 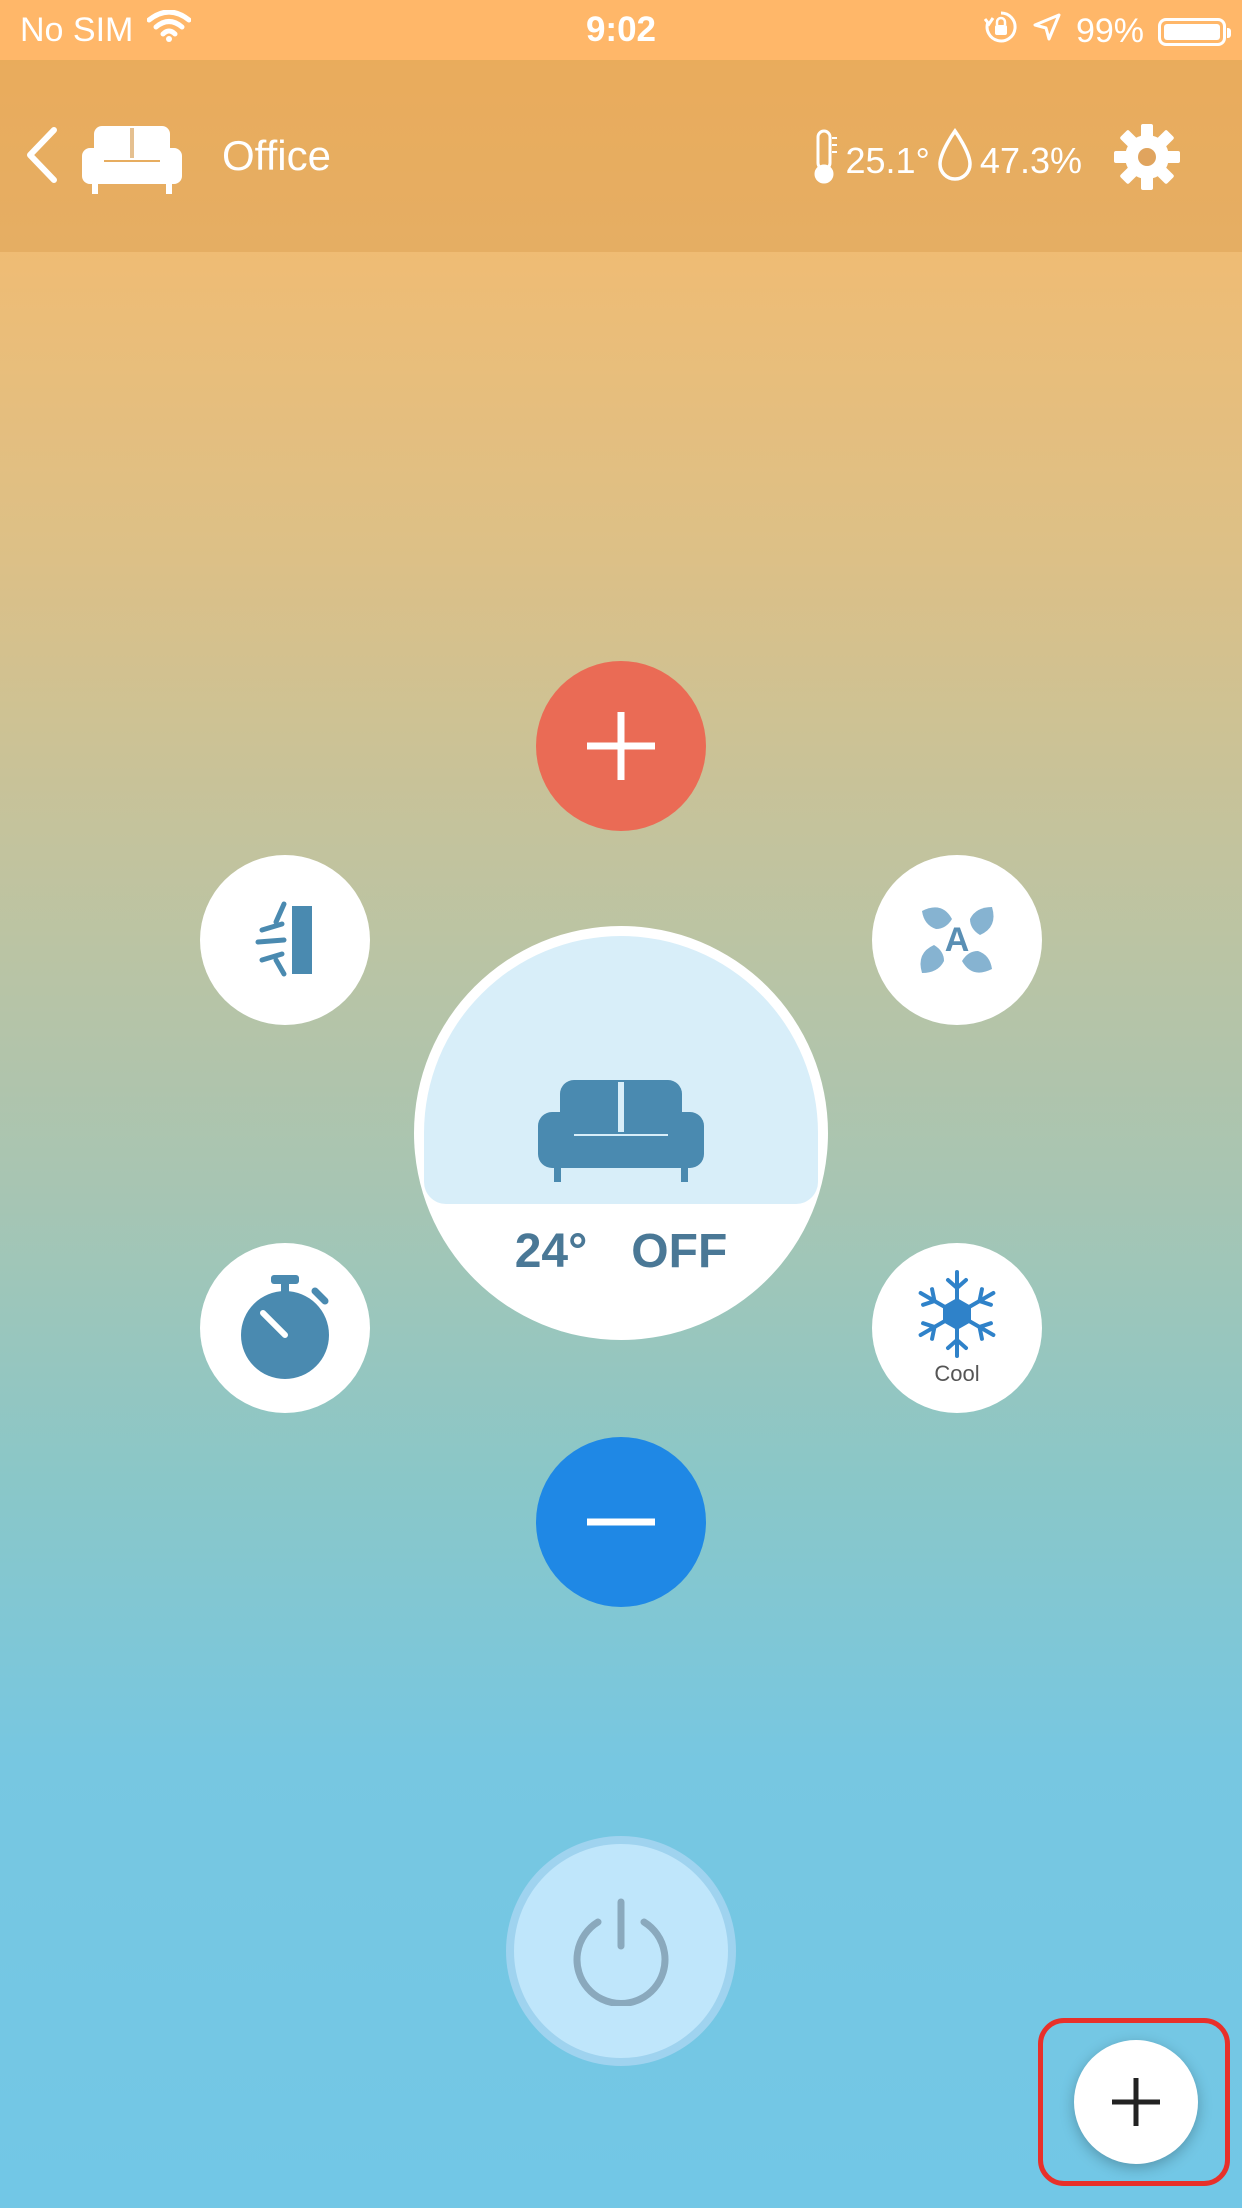 I want to click on status-bar: No SIM 9:02 99%, so click(x=621, y=30).